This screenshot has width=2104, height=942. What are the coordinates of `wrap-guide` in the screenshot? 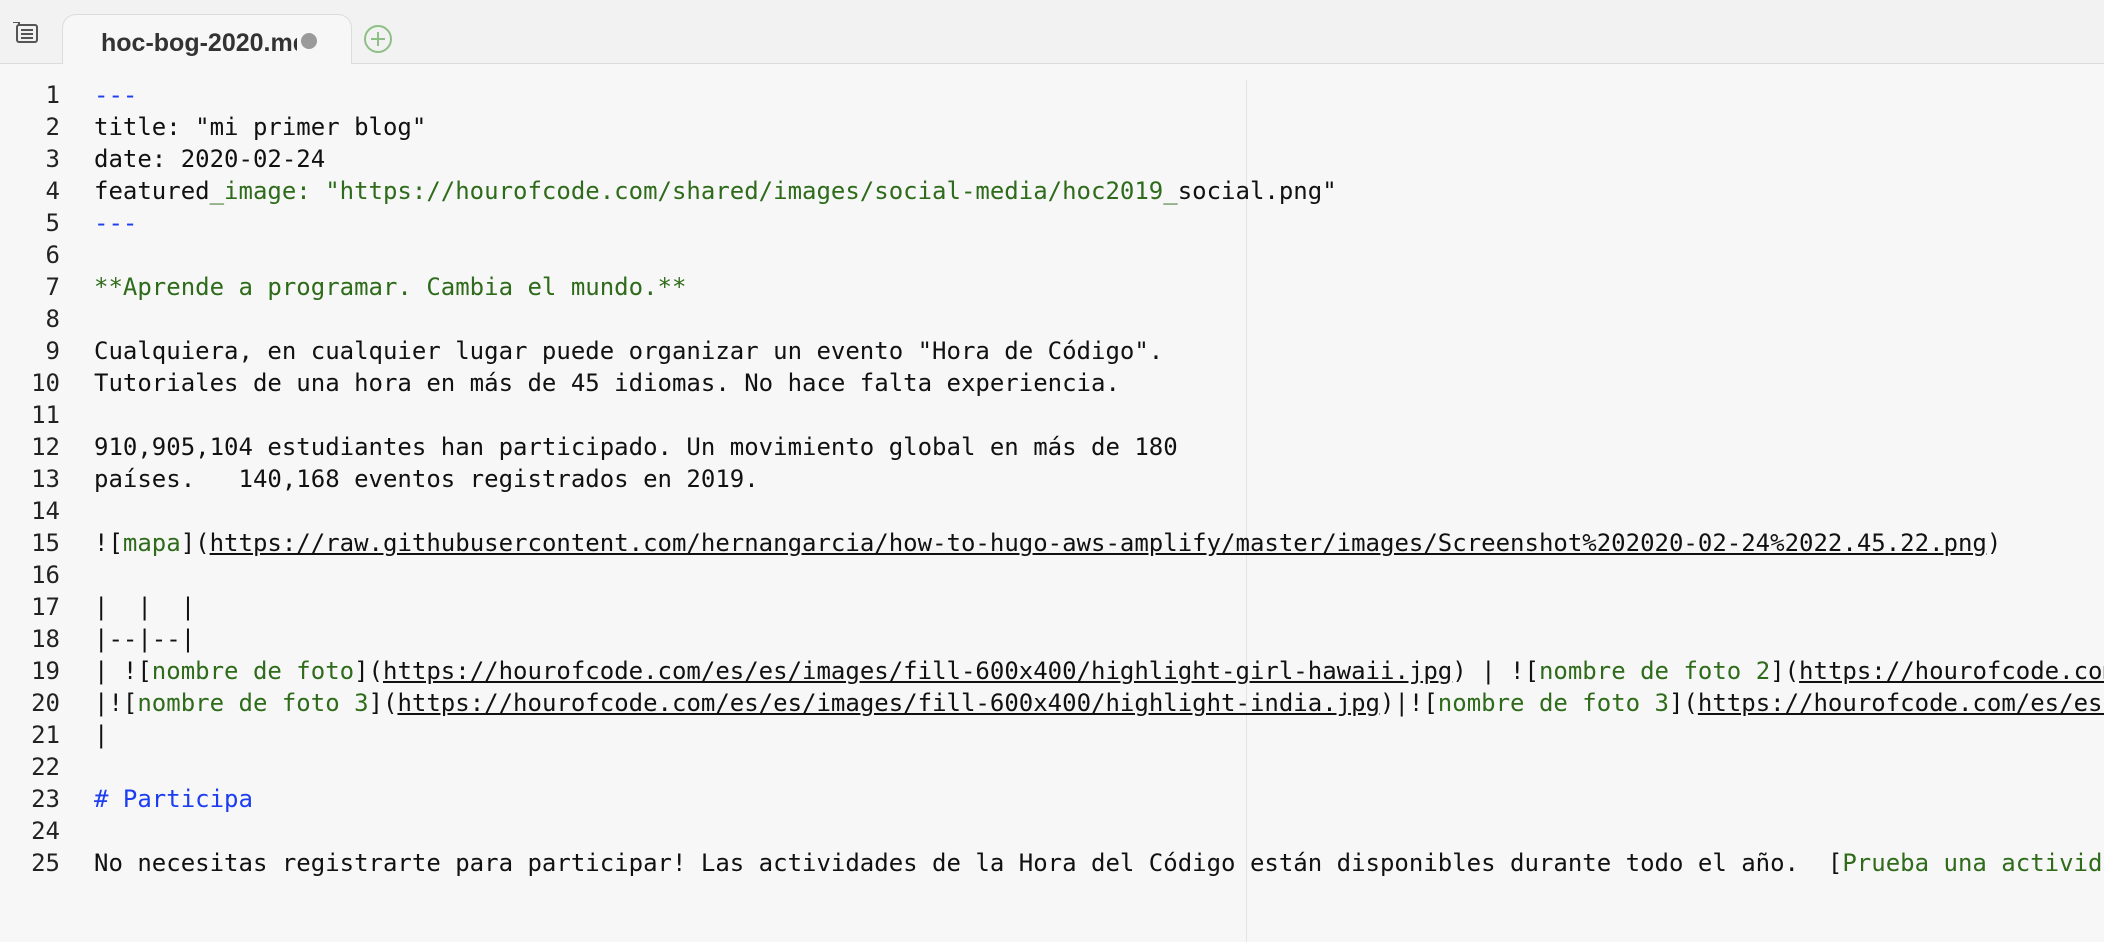 It's located at (1246, 511).